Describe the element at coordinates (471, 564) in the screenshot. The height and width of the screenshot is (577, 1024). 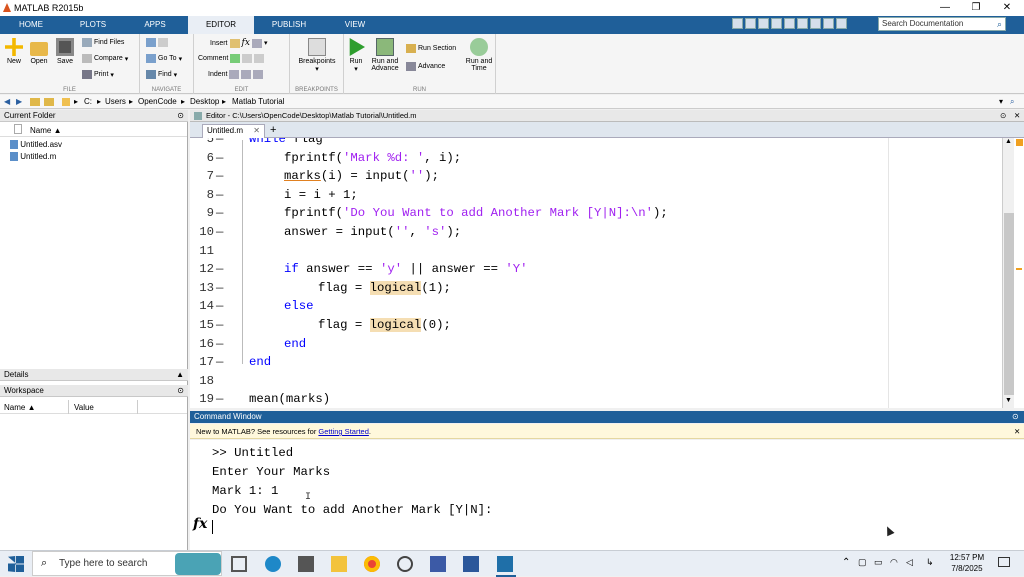
I see `word-icon` at that location.